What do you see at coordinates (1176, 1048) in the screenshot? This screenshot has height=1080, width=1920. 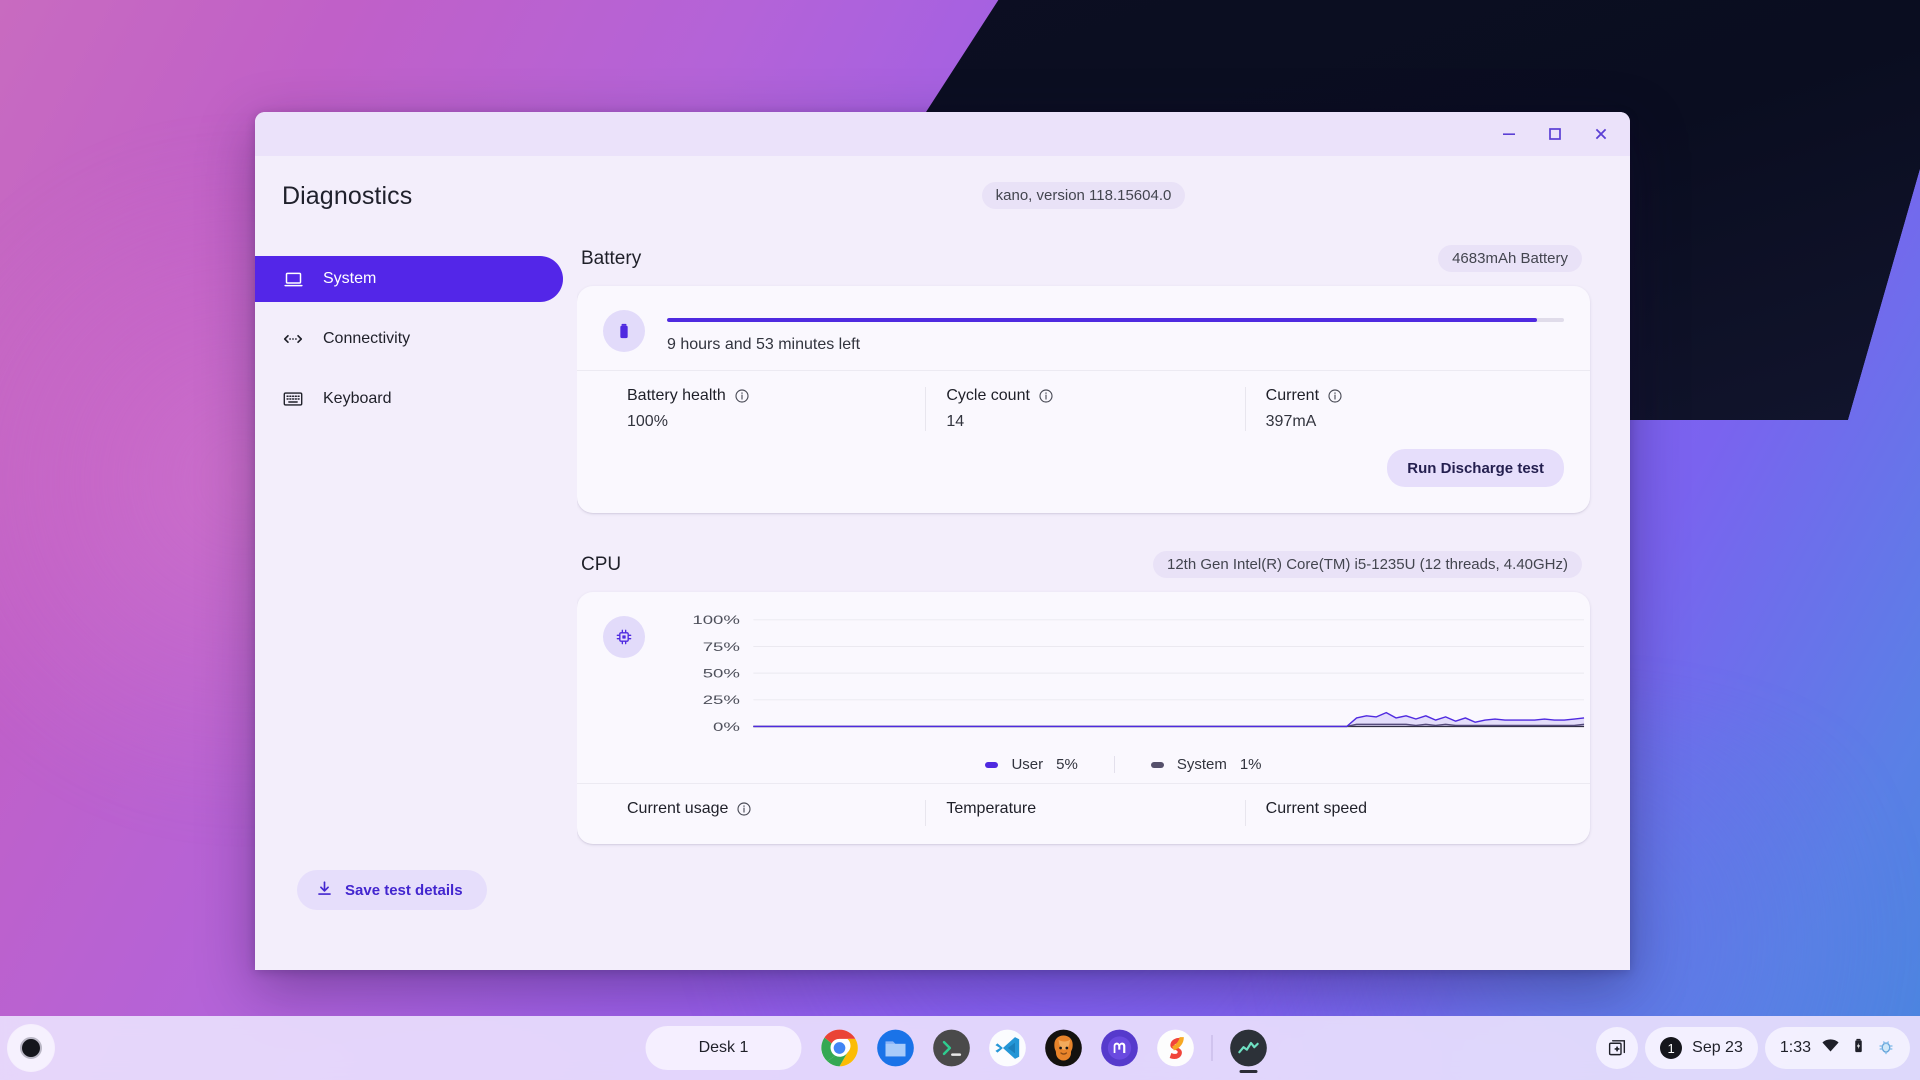 I see `s-logo-icon` at bounding box center [1176, 1048].